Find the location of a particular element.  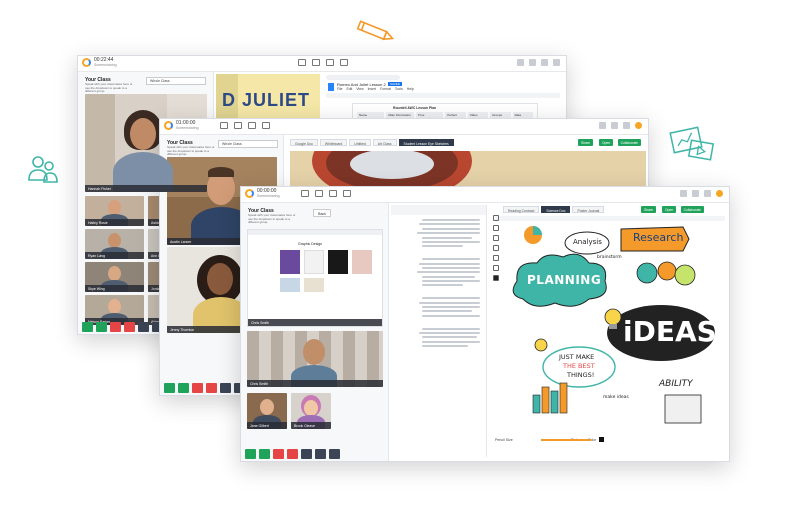

doc-menu-item: Format is located at coordinates (385, 89).